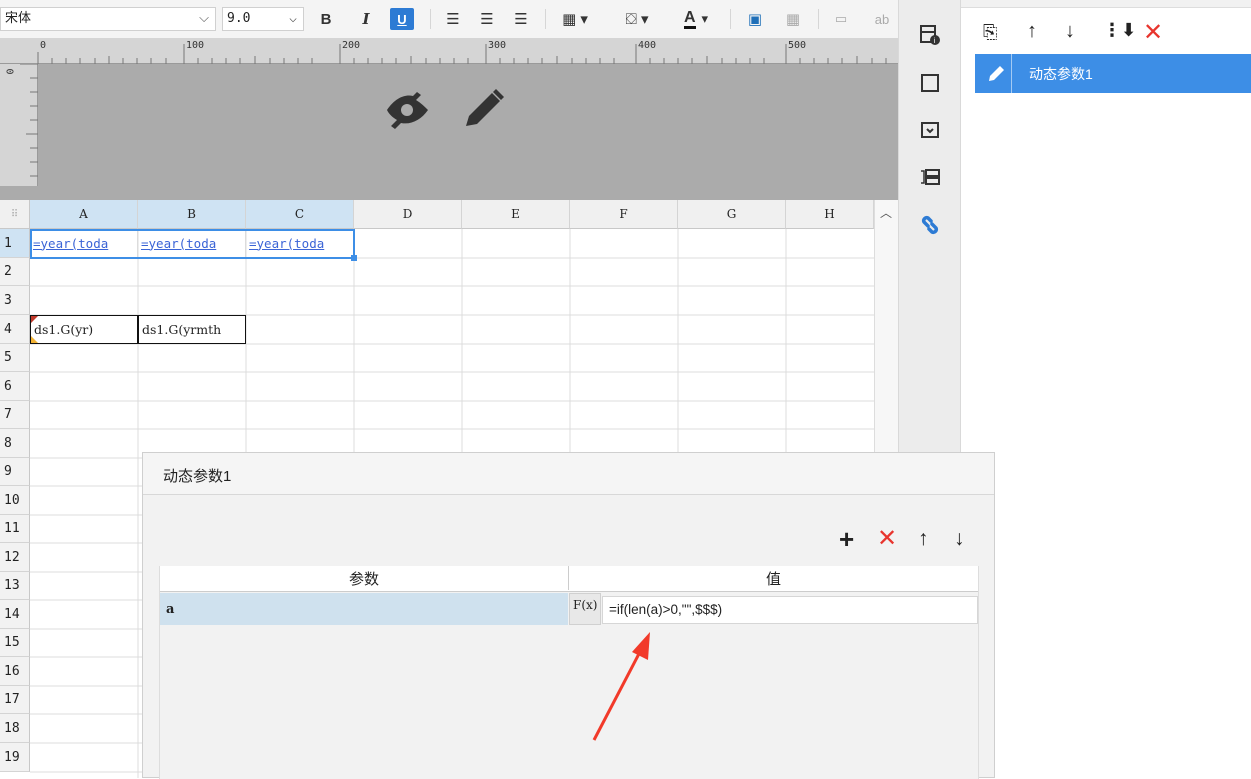 The width and height of the screenshot is (1251, 779). Describe the element at coordinates (797, 45) in the screenshot. I see `ruler-tick-label: 500` at that location.